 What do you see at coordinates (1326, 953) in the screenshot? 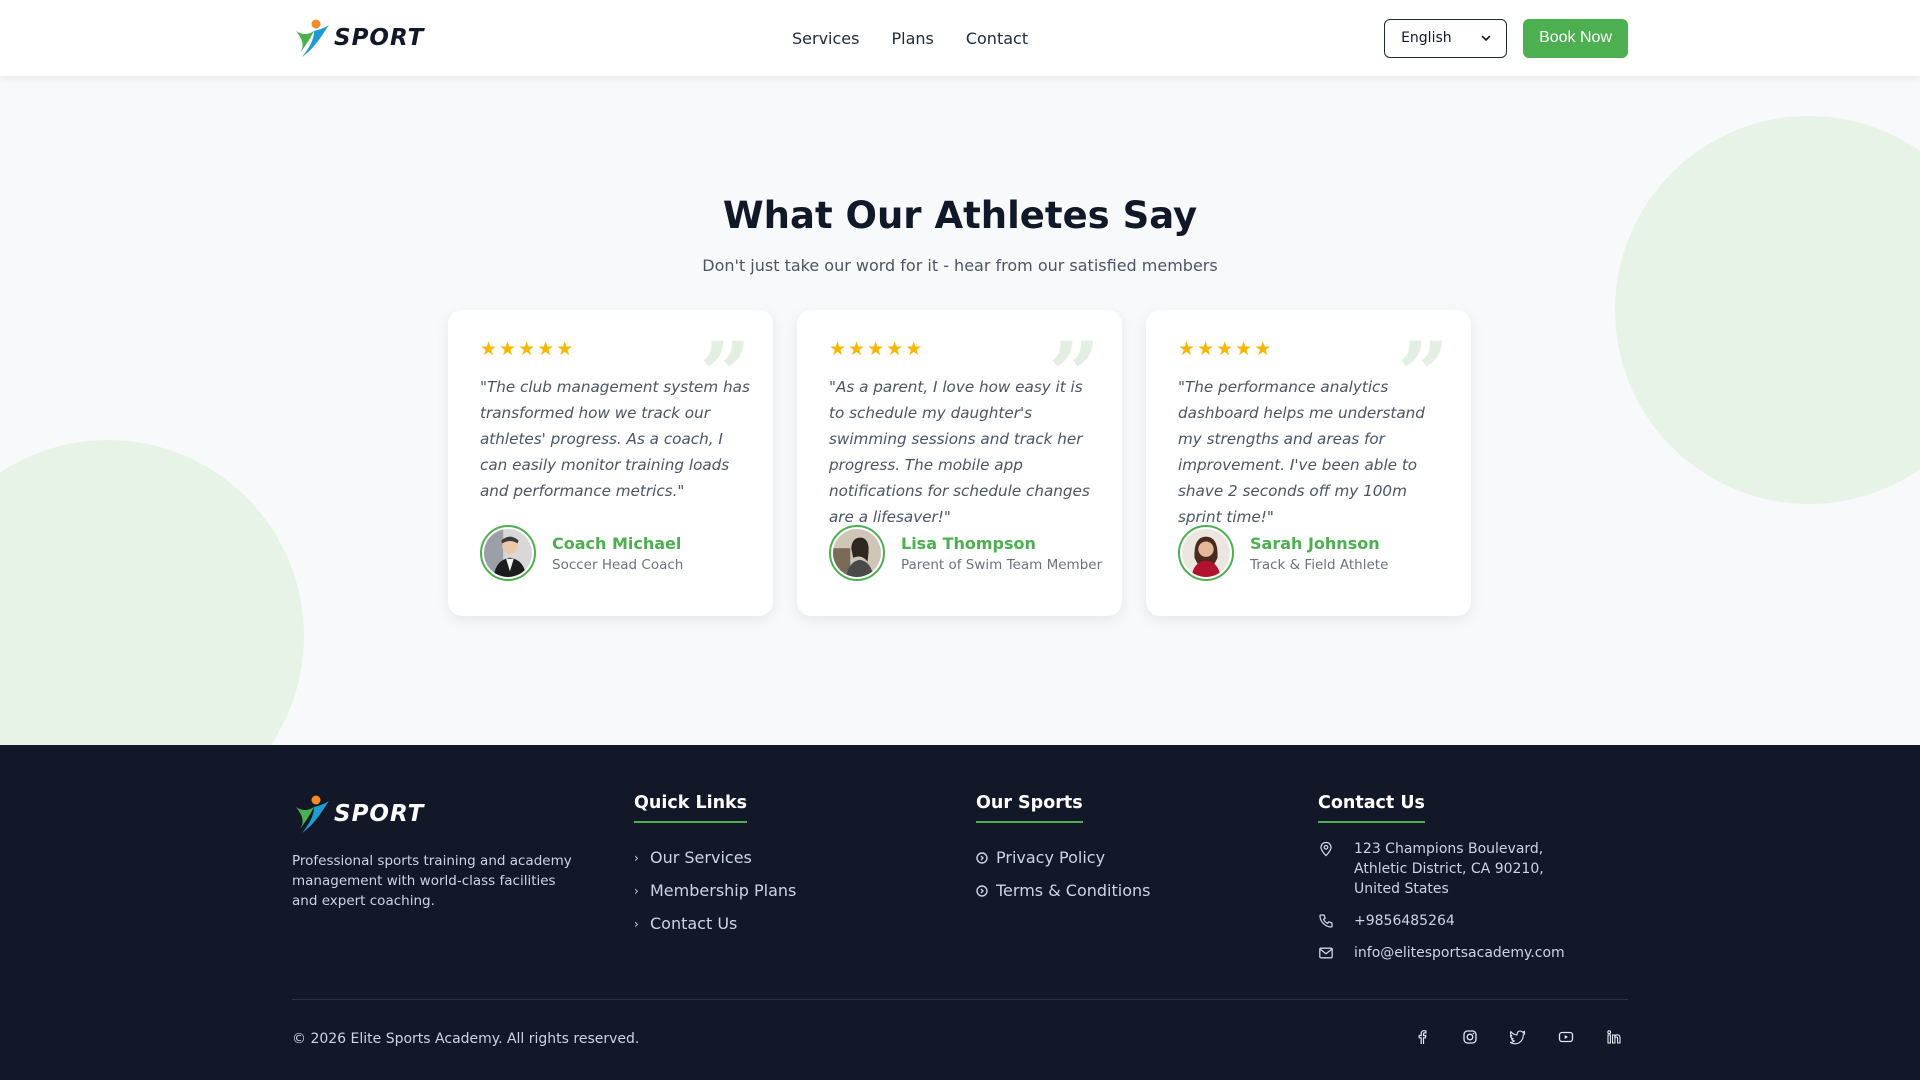
I see `mail-icon` at bounding box center [1326, 953].